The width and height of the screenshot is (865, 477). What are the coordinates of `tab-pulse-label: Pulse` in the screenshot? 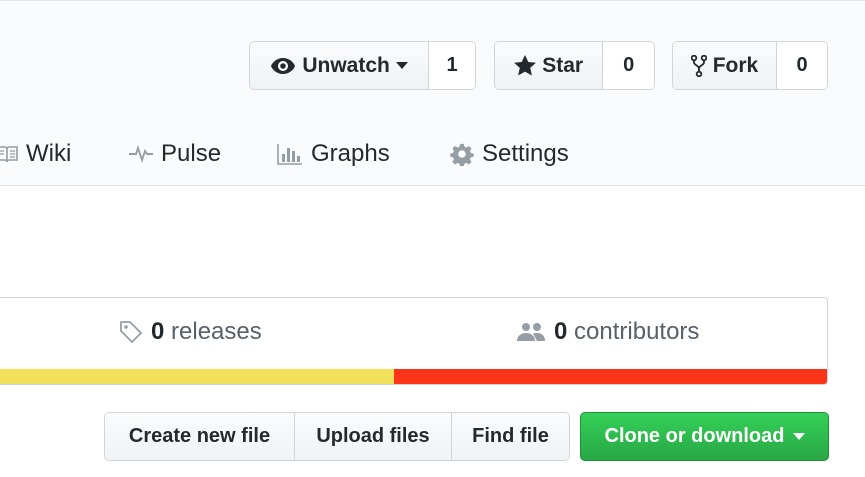 It's located at (191, 153).